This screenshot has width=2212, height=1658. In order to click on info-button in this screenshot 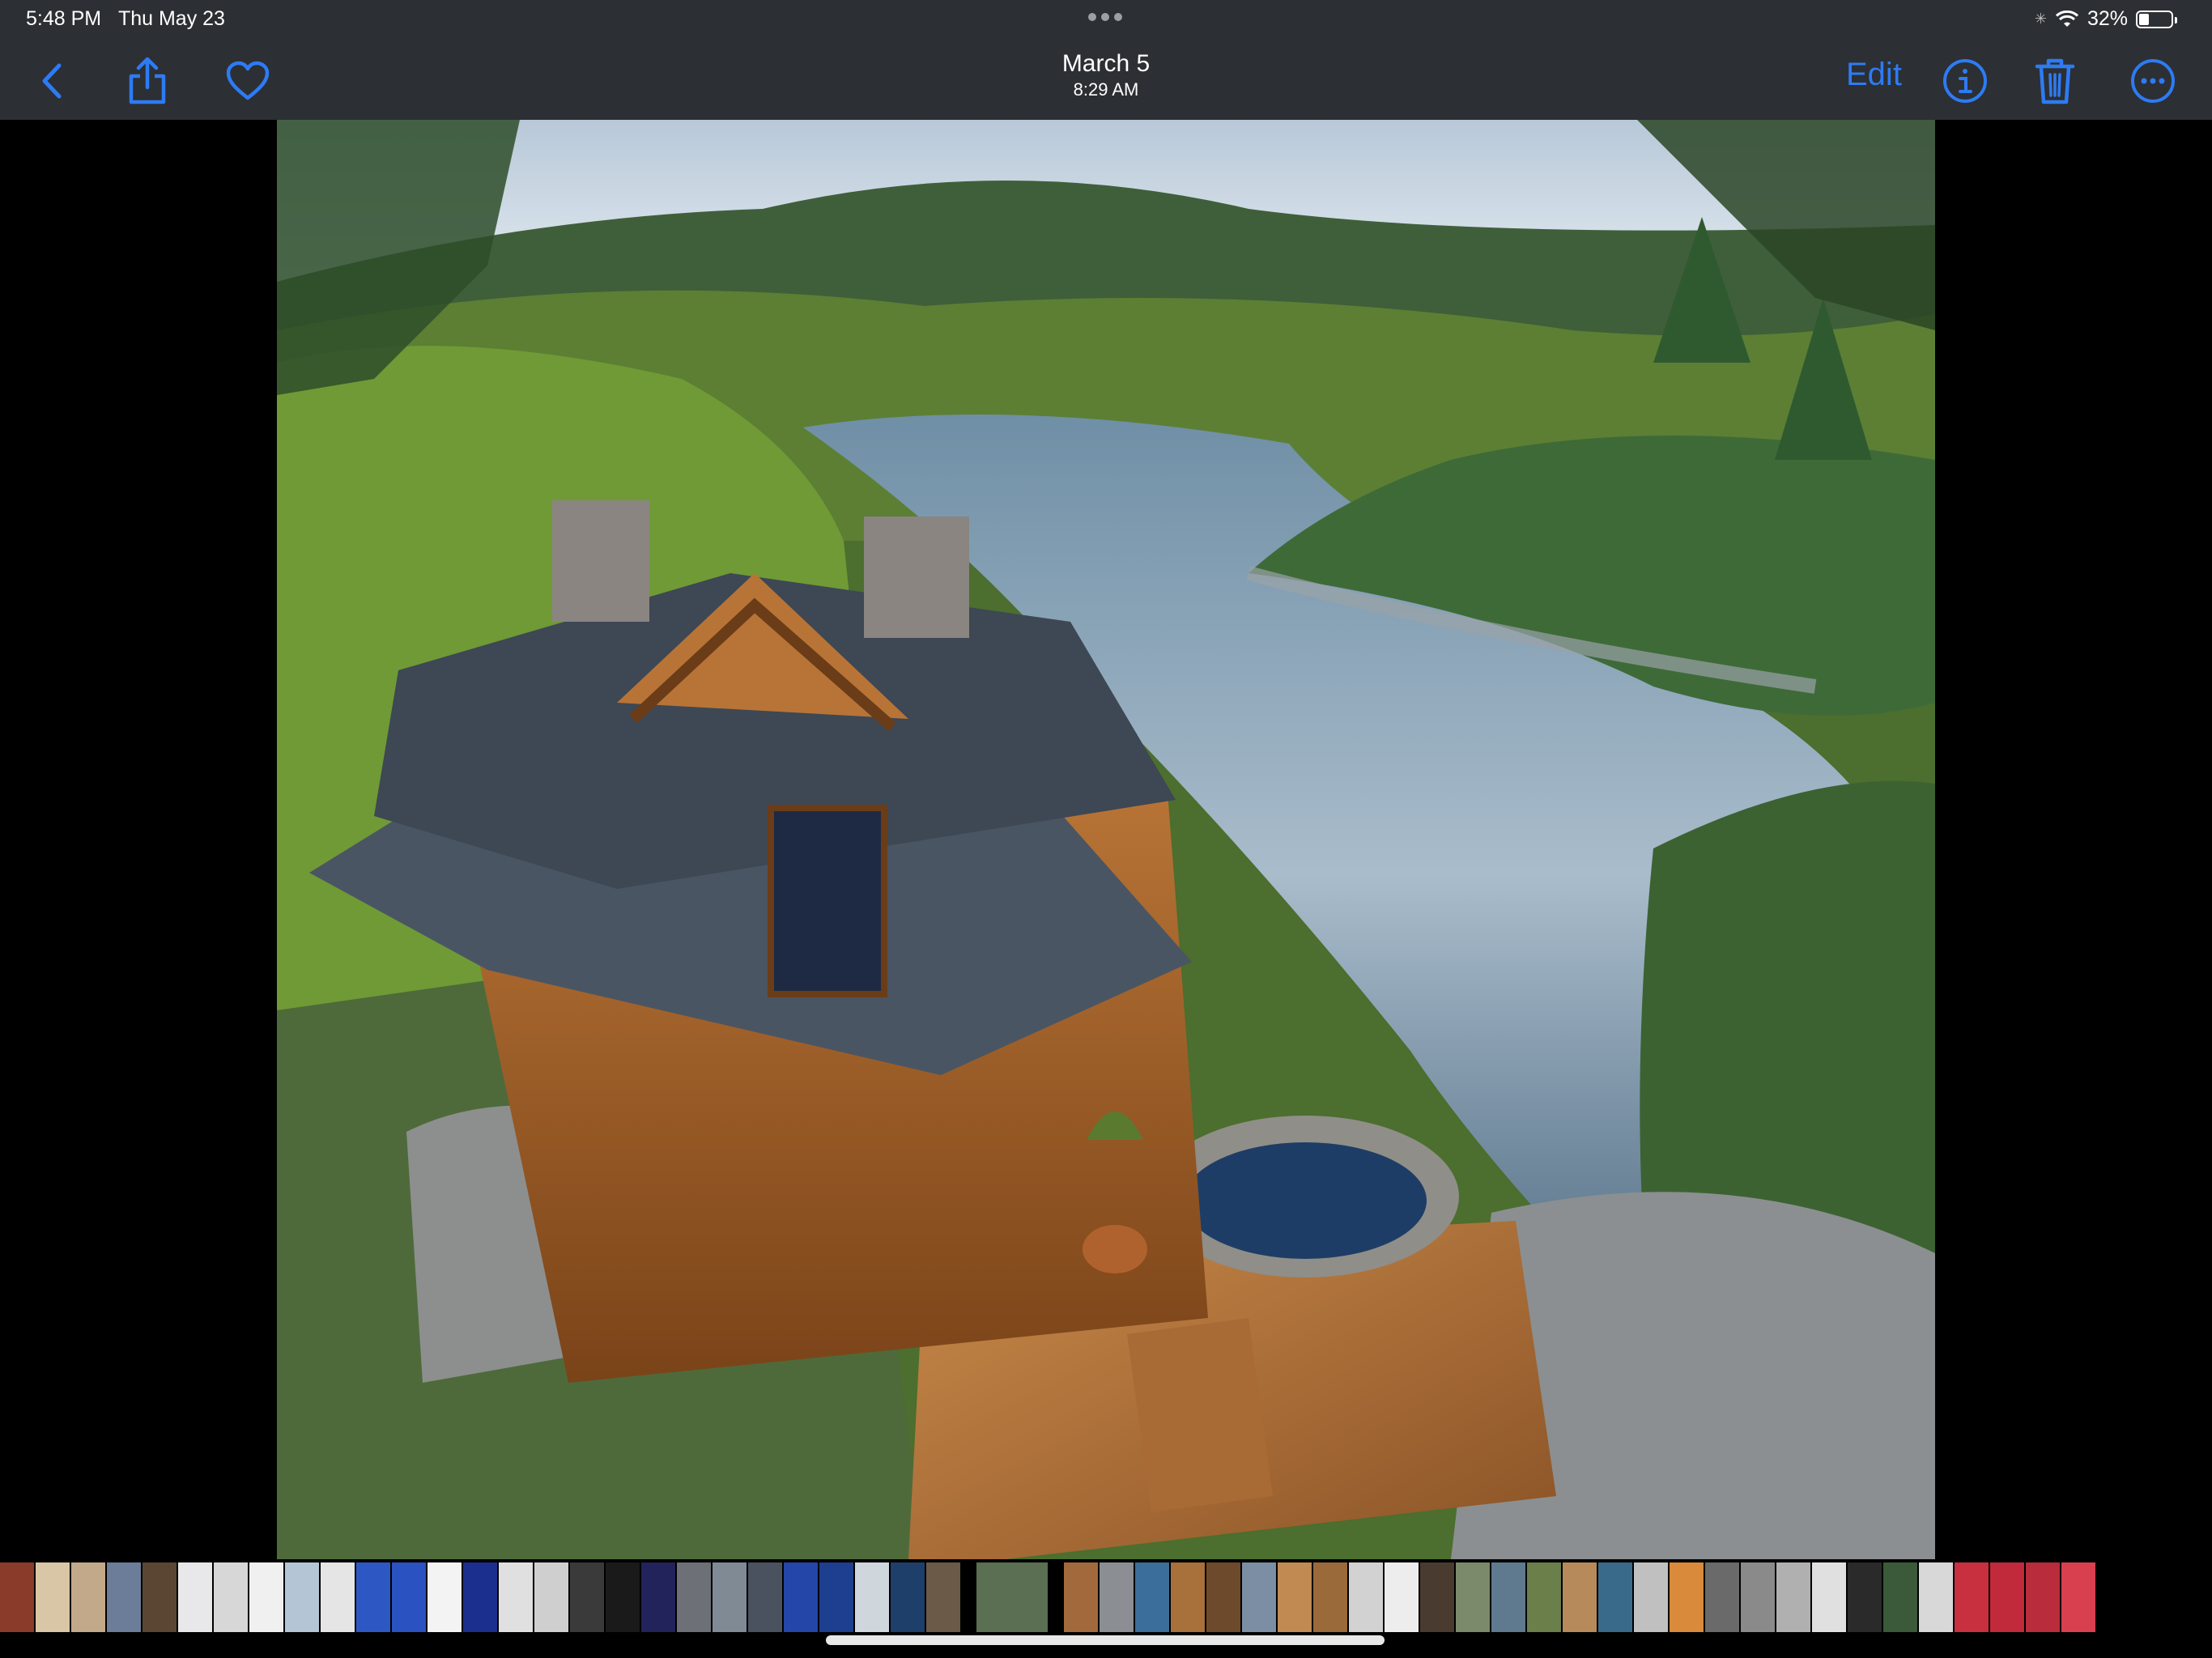, I will do `click(1965, 81)`.